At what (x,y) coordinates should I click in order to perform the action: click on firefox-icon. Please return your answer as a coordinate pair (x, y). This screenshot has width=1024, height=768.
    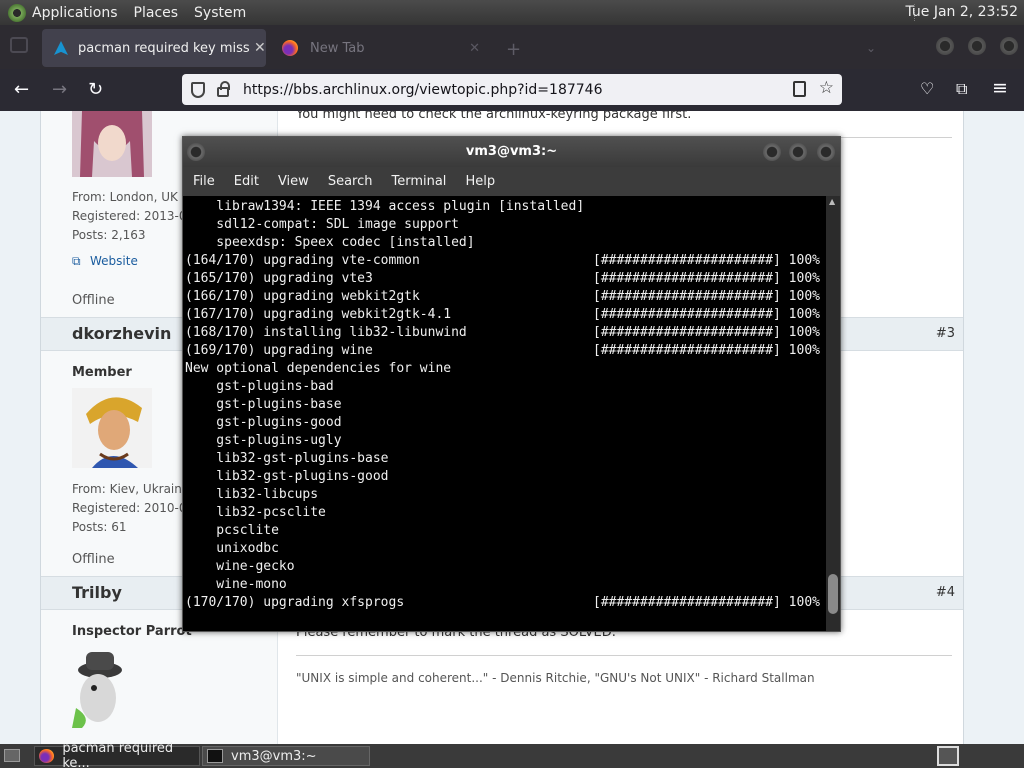
    Looking at the image, I should click on (290, 48).